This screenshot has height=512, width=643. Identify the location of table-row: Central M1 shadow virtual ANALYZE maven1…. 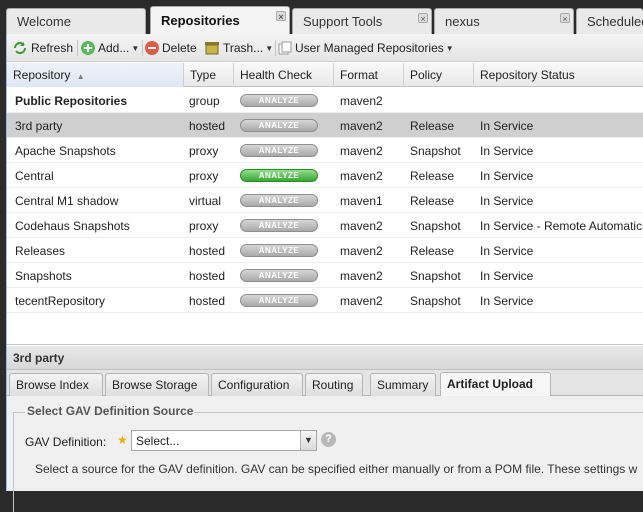
(325, 200).